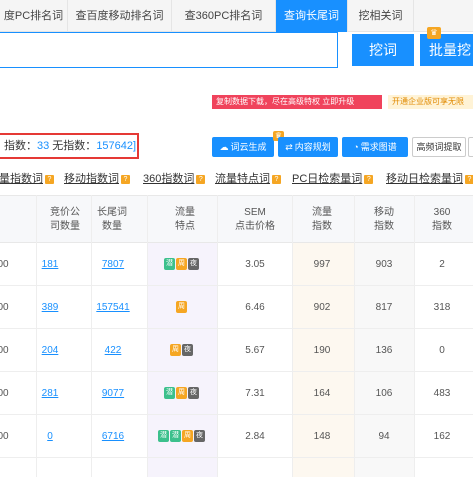  What do you see at coordinates (27, 178) in the screenshot?
I see `filter-flow-index: 量指数词?` at bounding box center [27, 178].